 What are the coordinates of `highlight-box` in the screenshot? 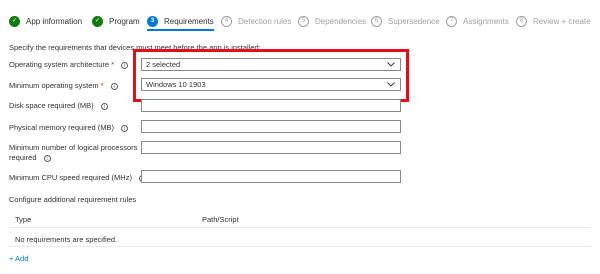 It's located at (271, 75).